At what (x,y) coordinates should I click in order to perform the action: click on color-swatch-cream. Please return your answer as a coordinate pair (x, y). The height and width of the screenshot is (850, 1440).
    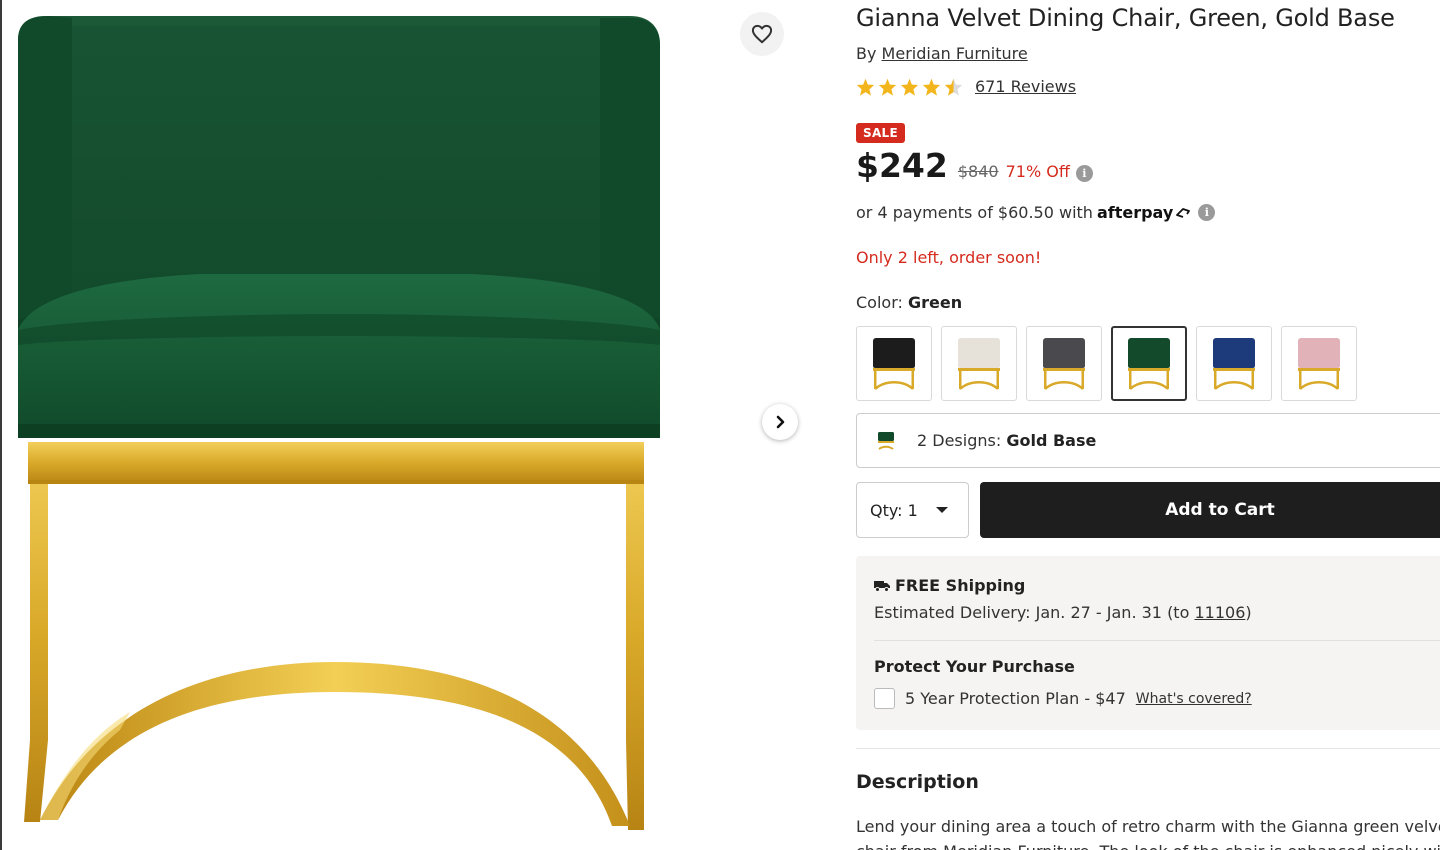
    Looking at the image, I should click on (979, 363).